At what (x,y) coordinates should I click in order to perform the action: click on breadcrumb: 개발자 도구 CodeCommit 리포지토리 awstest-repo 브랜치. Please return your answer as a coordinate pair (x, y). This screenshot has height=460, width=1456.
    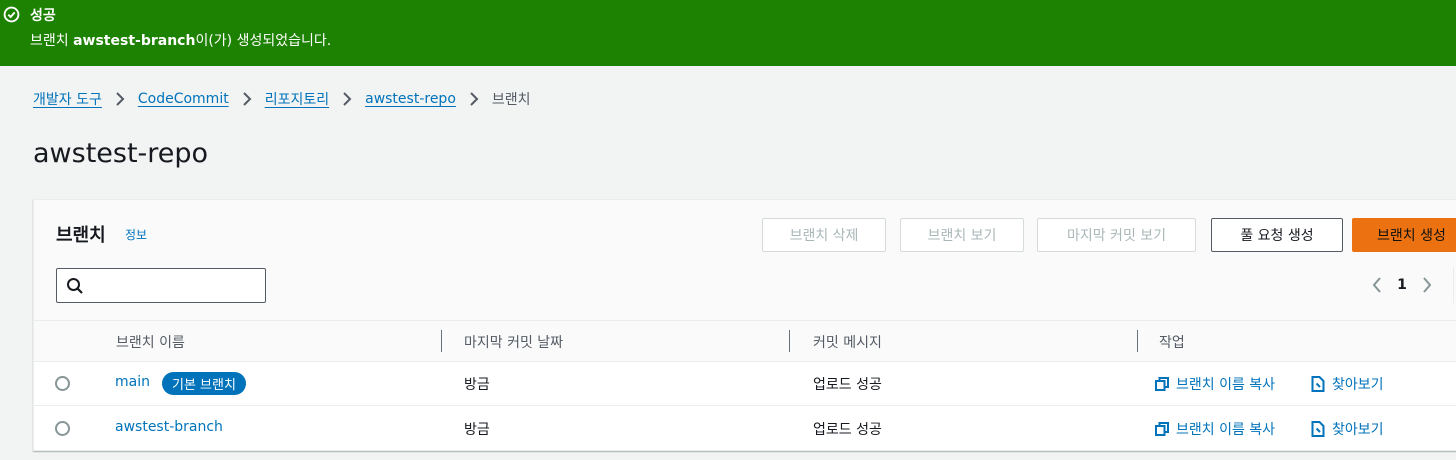
    Looking at the image, I should click on (282, 99).